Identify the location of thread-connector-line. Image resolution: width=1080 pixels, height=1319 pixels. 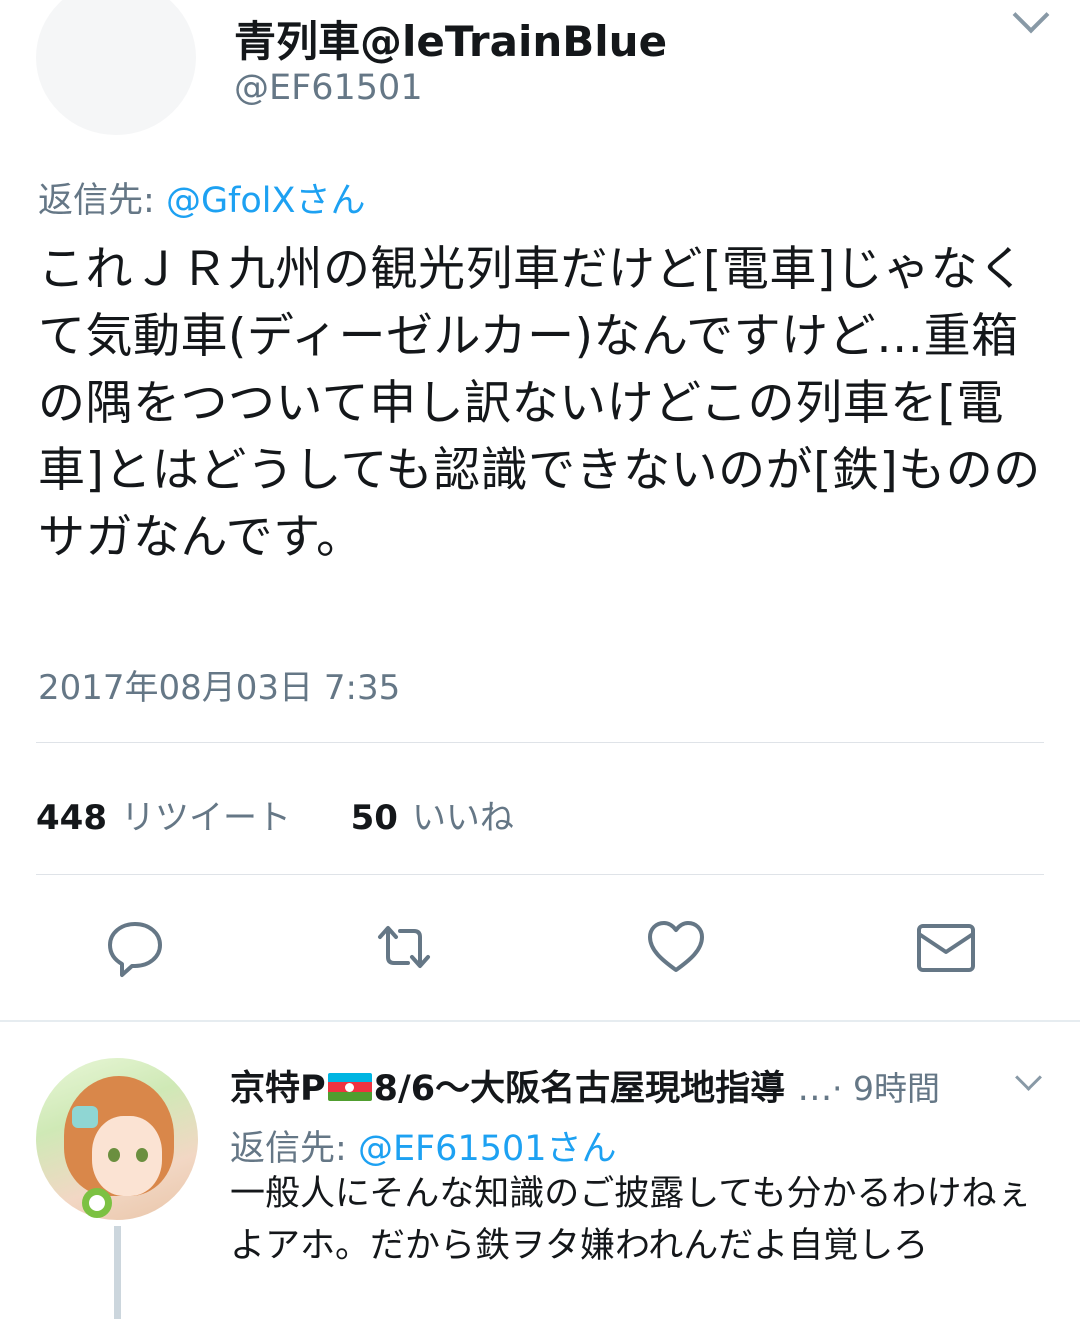
(117, 1272).